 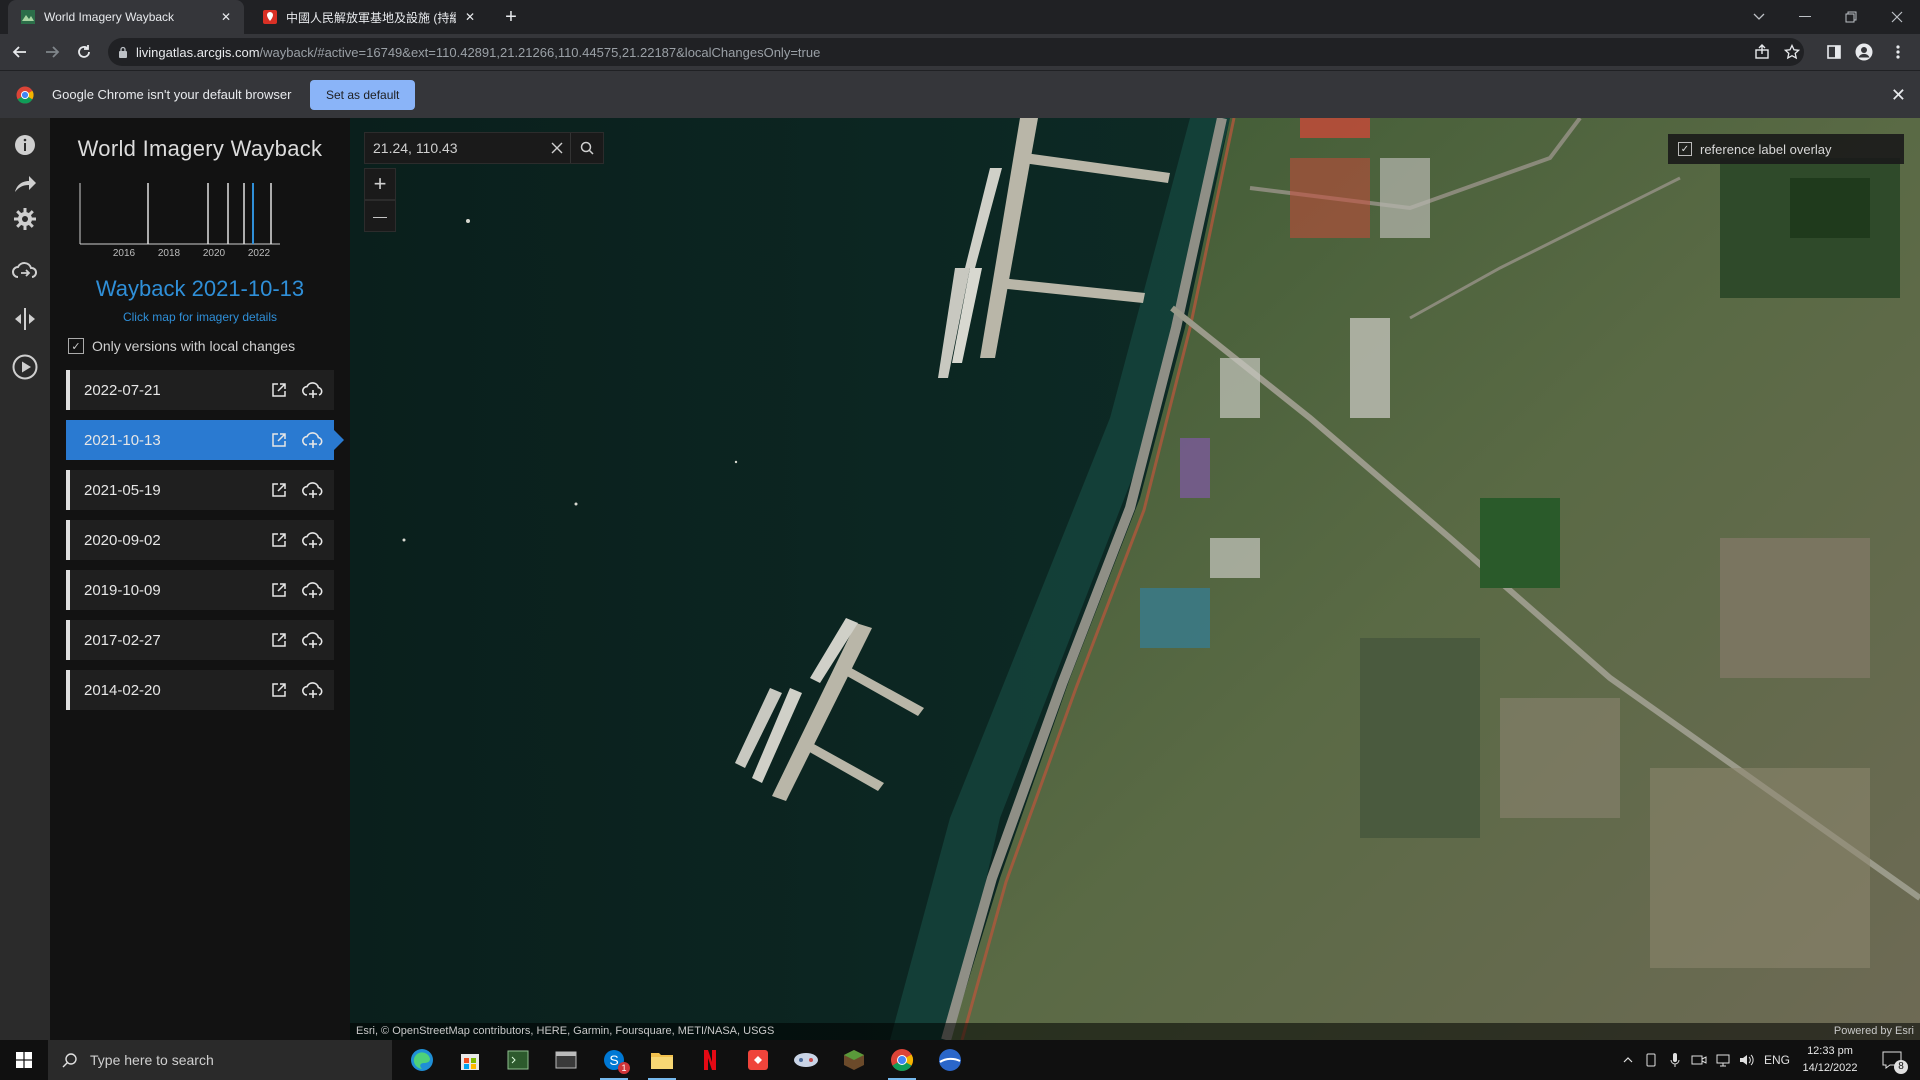 What do you see at coordinates (25, 271) in the screenshot?
I see `download-tiles-button` at bounding box center [25, 271].